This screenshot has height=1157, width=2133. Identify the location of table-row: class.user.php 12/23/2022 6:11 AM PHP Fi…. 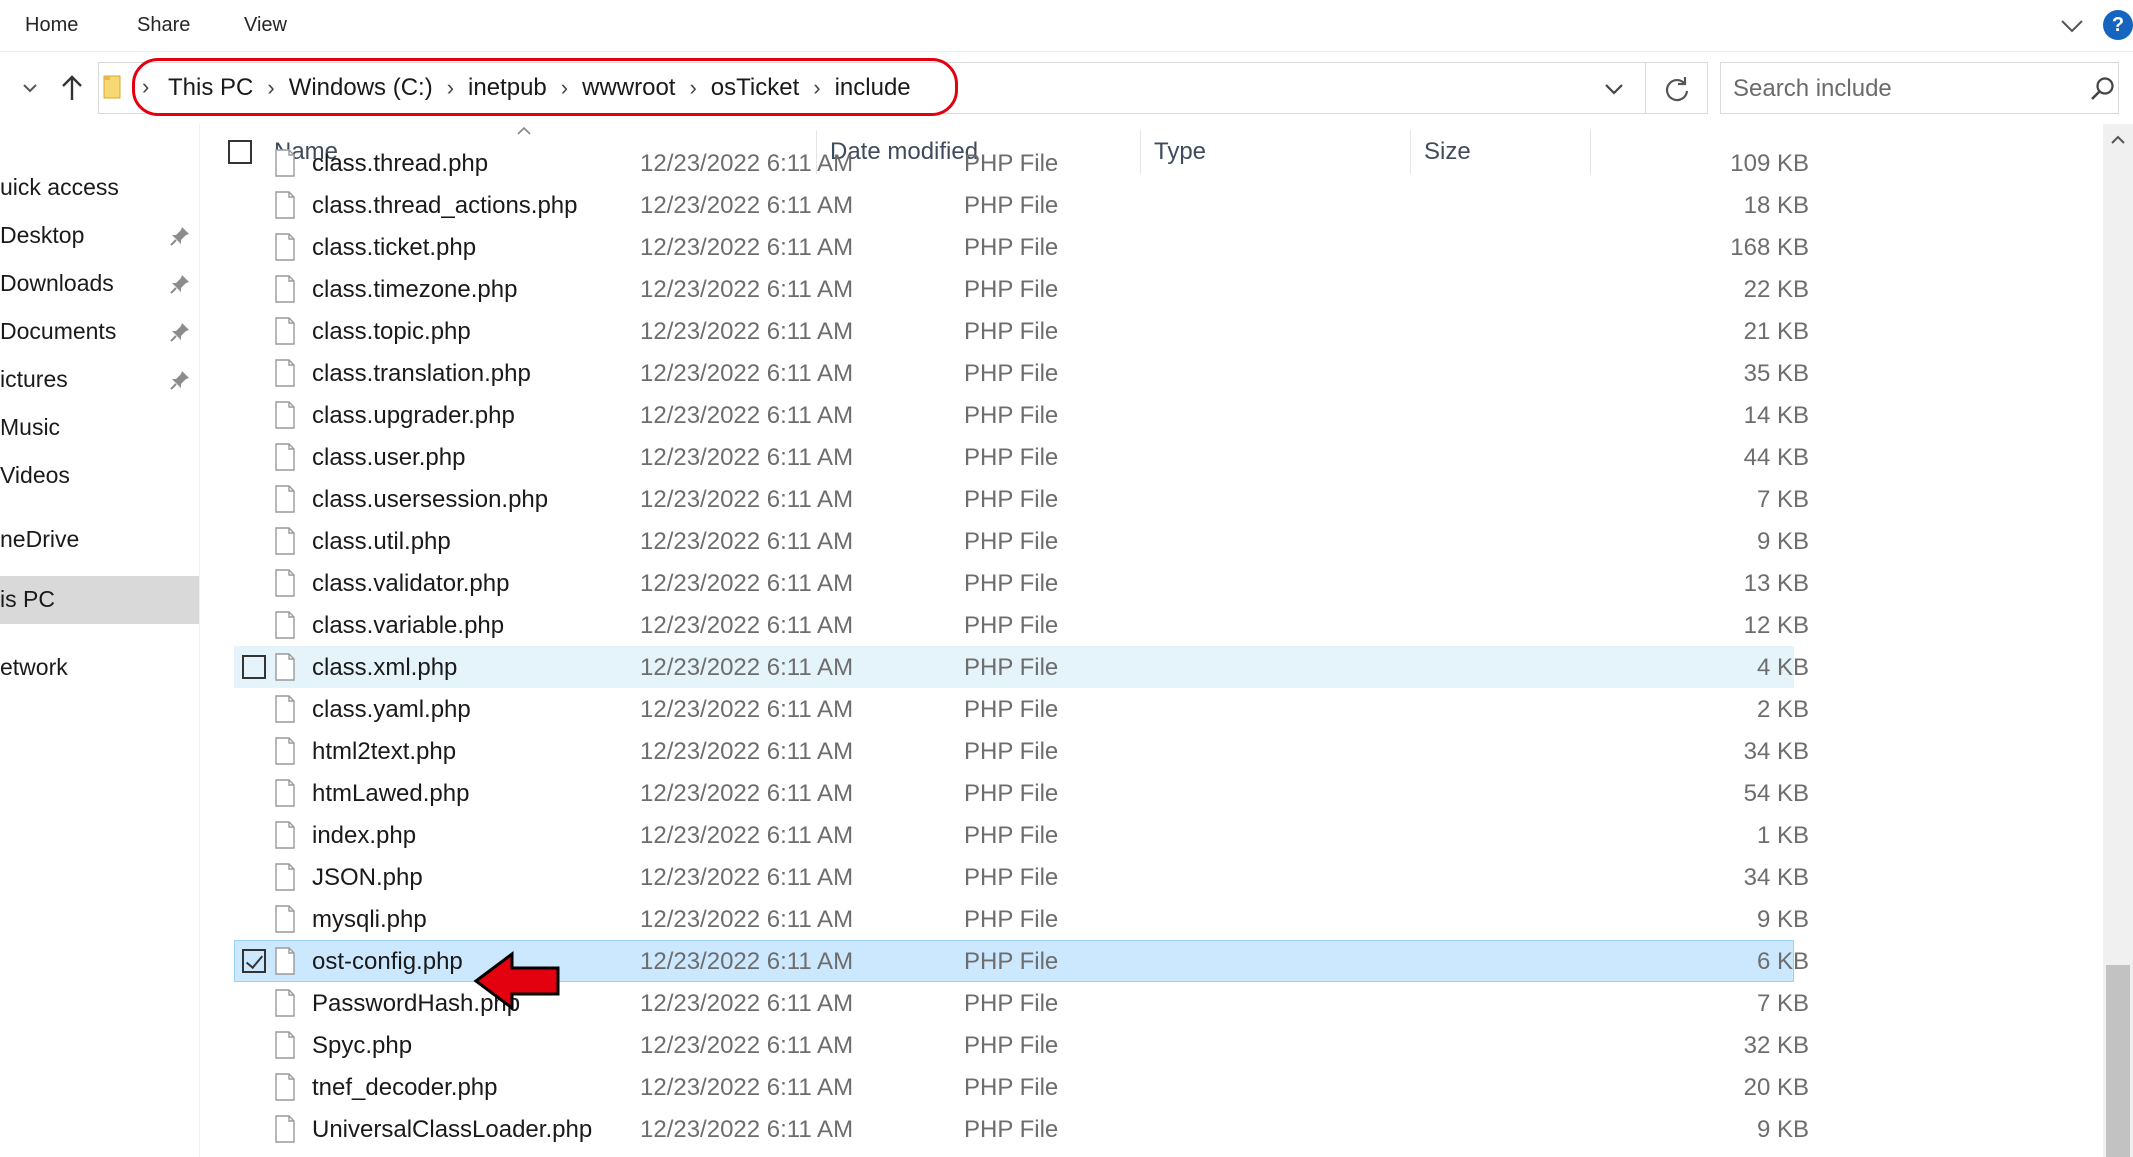
(1021, 457).